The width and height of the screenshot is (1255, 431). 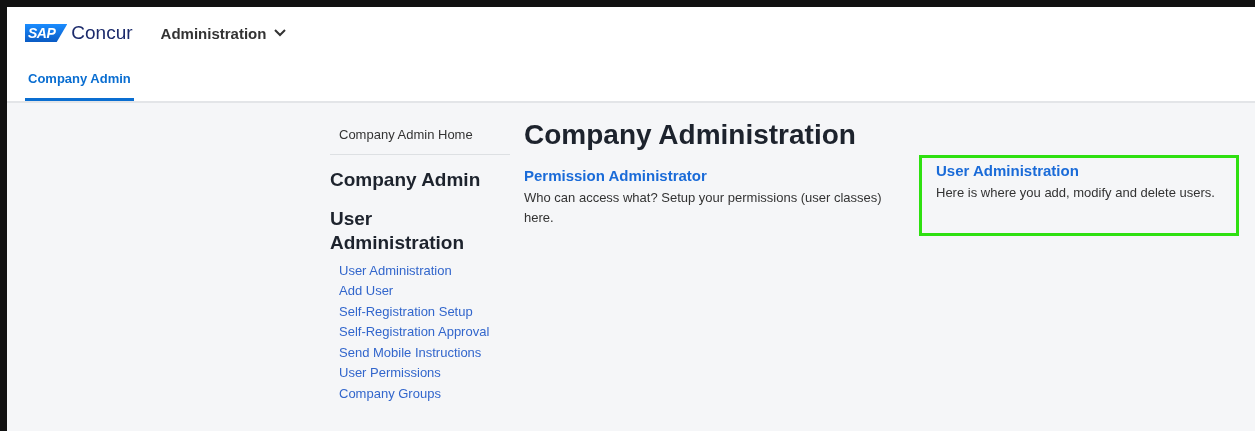 I want to click on nav-tab: Company Admin, so click(x=79, y=80).